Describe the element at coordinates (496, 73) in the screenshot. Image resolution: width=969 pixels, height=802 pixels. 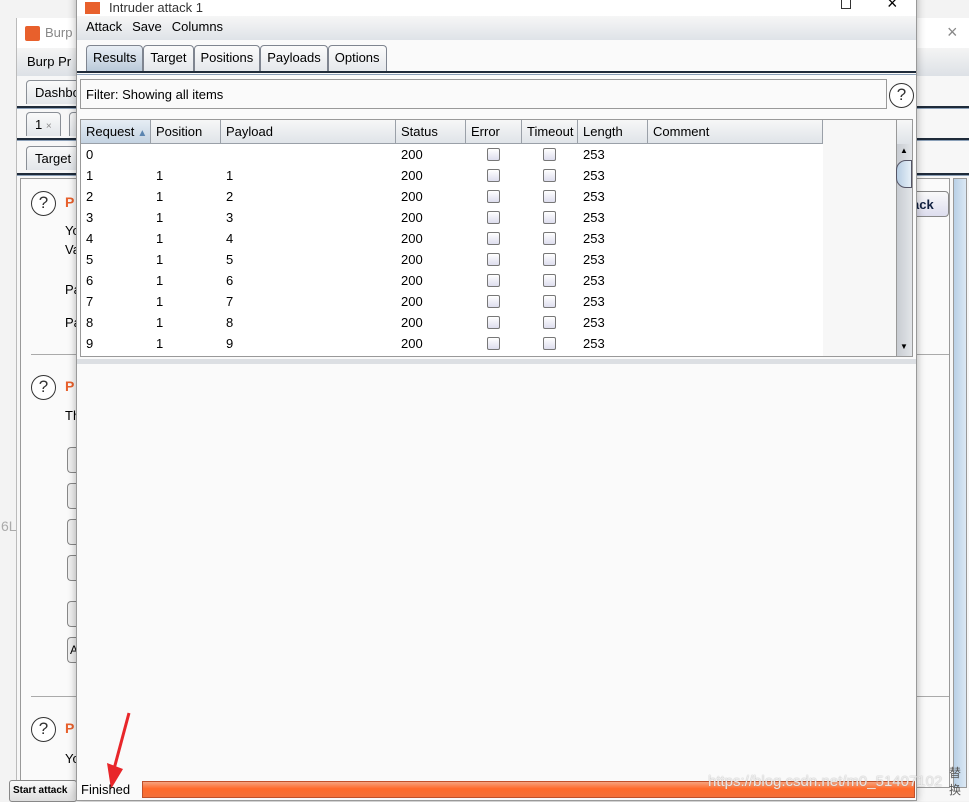
I see `divider` at that location.